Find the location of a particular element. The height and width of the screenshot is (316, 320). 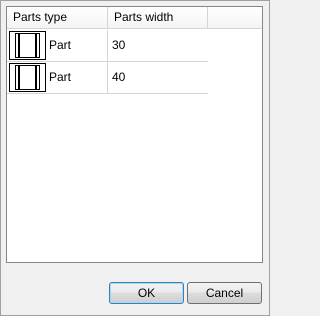

column-header-parts-type: Parts type is located at coordinates (57, 17).